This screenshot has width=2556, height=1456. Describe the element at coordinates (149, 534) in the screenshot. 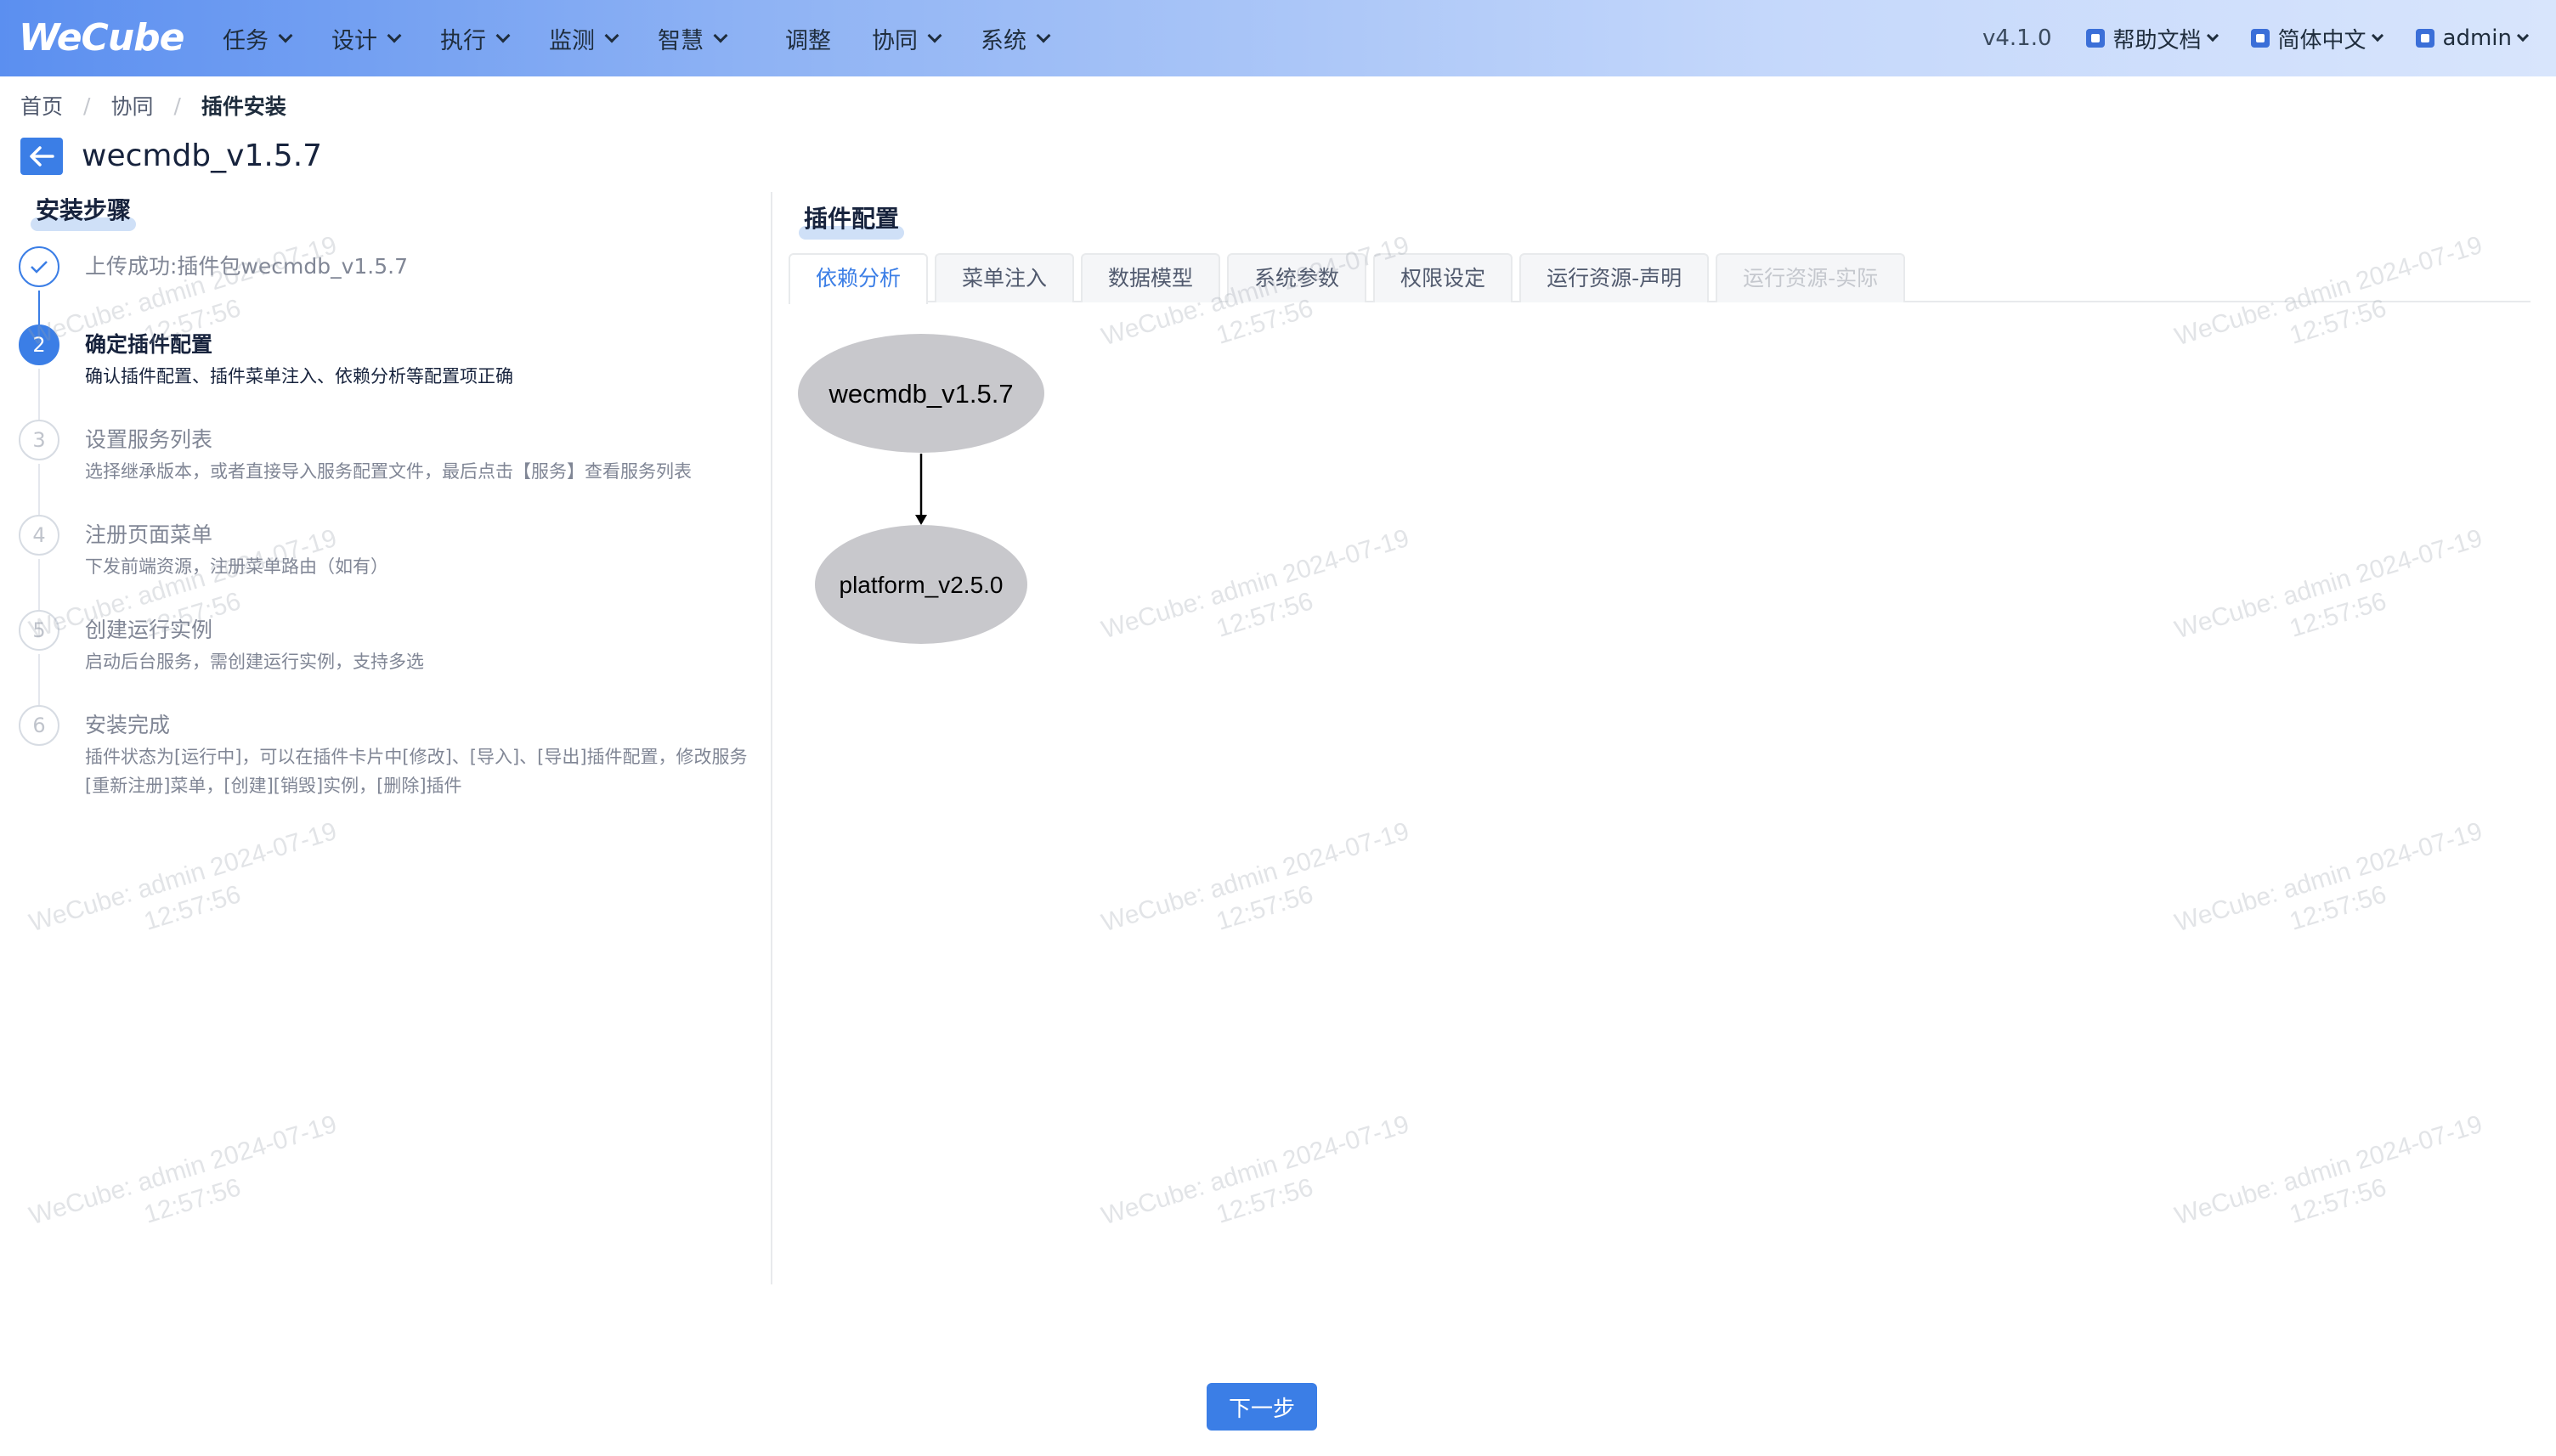

I see `step-title: 注册页面菜单` at that location.